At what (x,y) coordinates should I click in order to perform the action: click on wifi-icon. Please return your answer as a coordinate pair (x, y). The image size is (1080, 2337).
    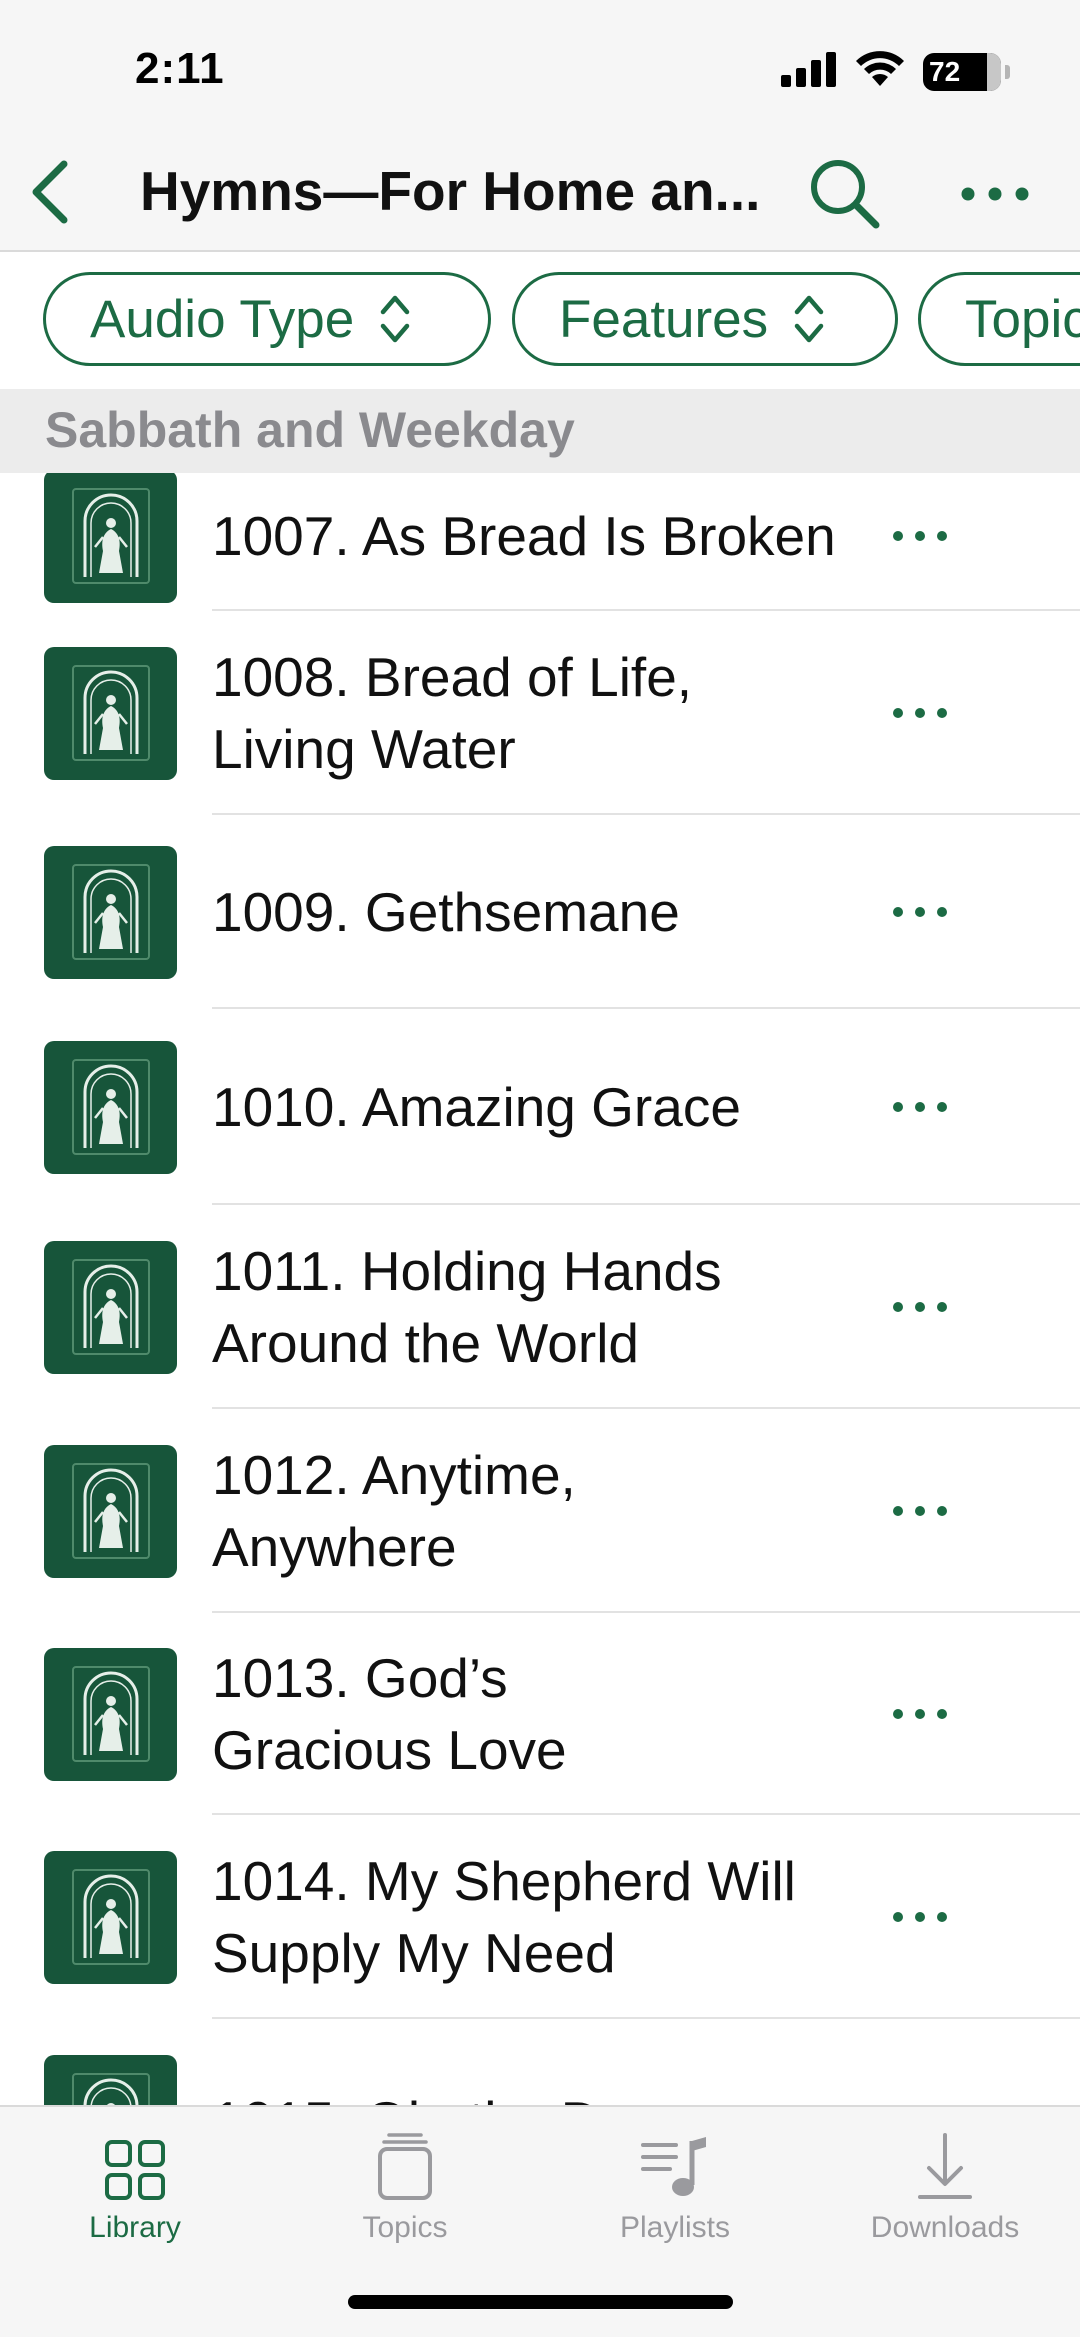
    Looking at the image, I should click on (880, 71).